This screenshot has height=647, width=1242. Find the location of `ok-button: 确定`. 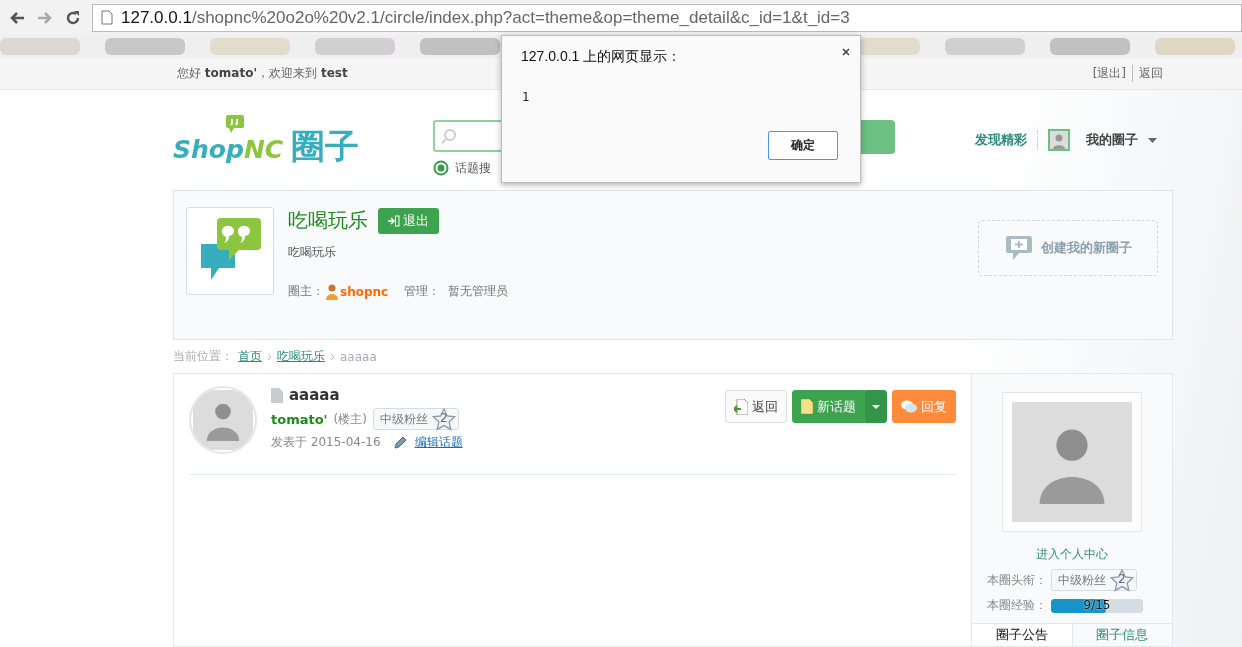

ok-button: 确定 is located at coordinates (803, 145).